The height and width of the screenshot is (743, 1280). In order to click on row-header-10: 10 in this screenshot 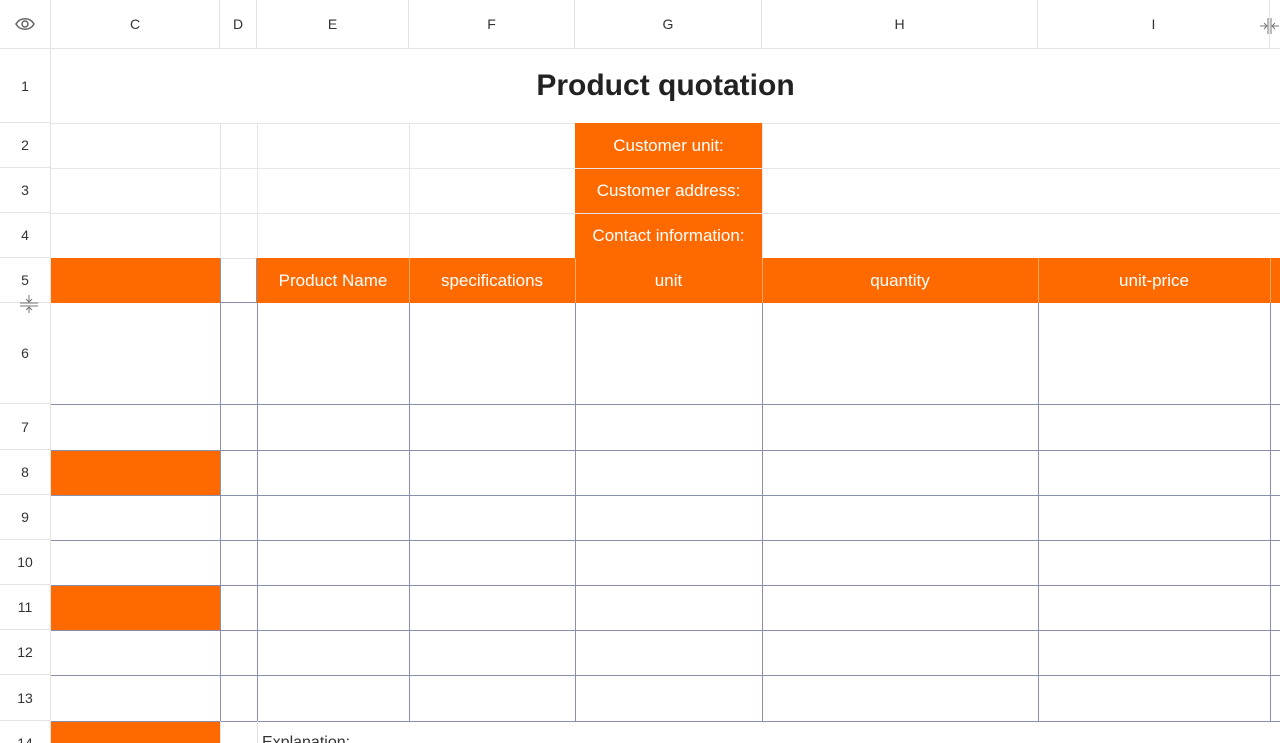, I will do `click(25, 562)`.